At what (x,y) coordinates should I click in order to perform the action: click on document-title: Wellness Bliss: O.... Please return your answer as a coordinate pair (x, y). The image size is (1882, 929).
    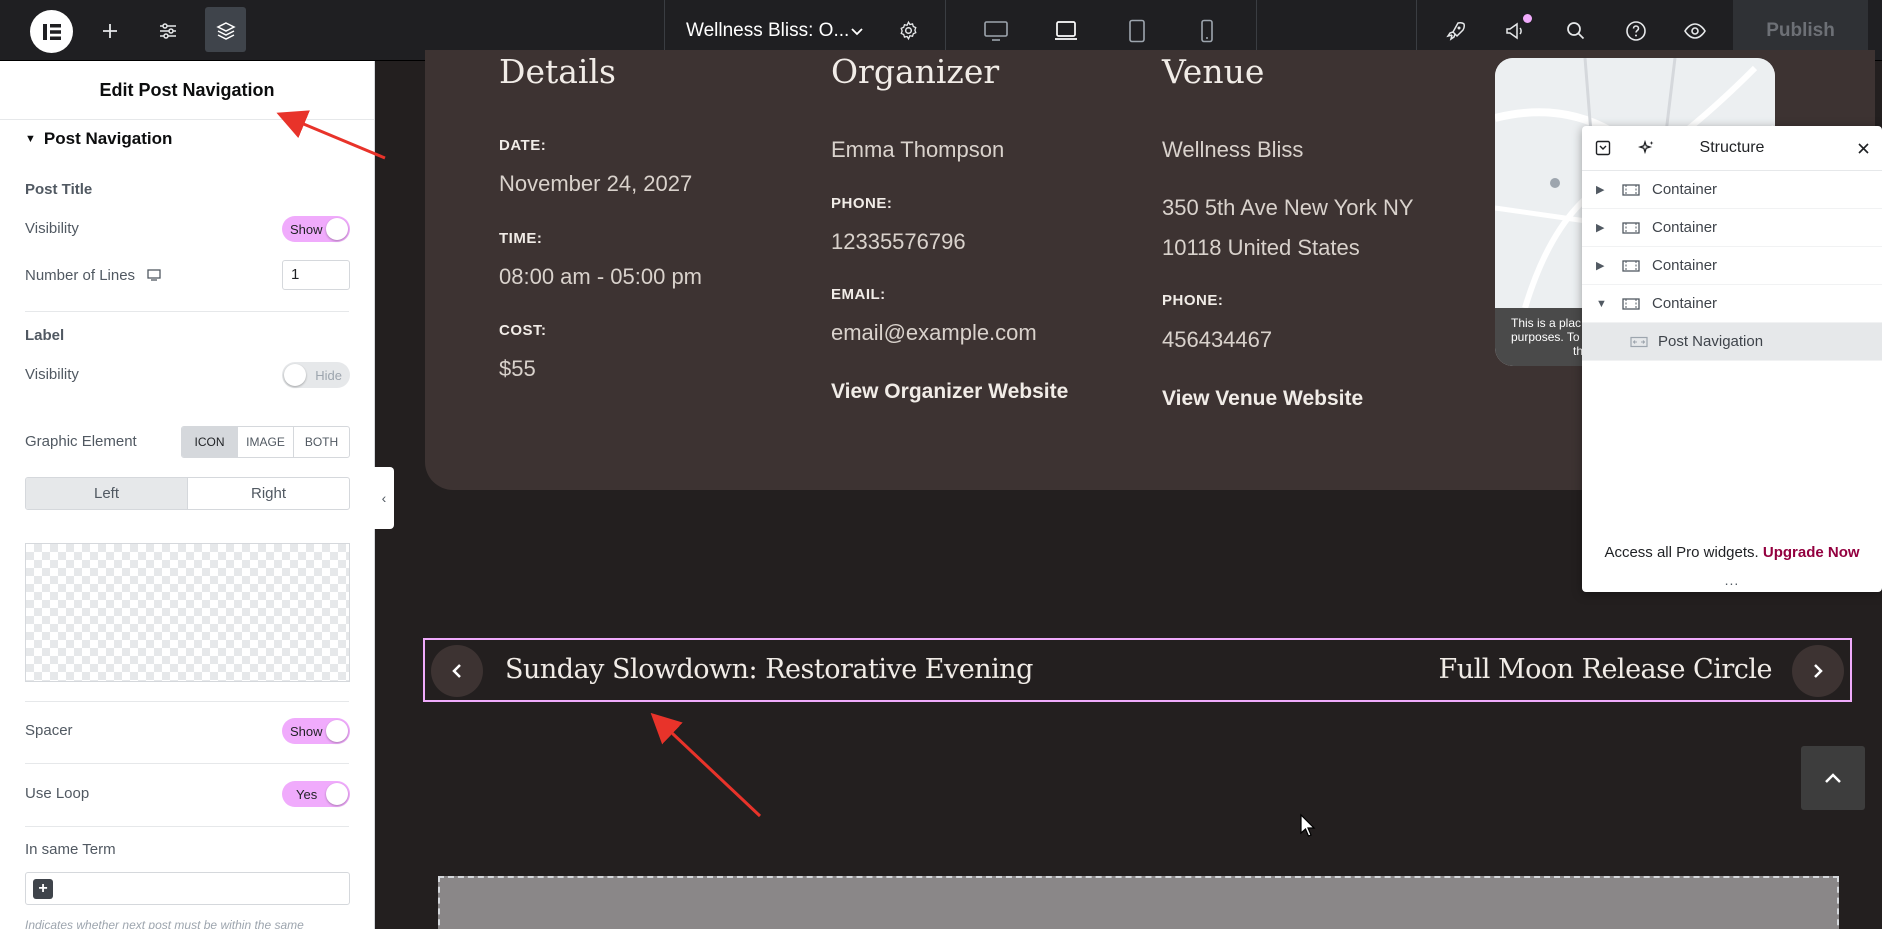
    Looking at the image, I should click on (767, 31).